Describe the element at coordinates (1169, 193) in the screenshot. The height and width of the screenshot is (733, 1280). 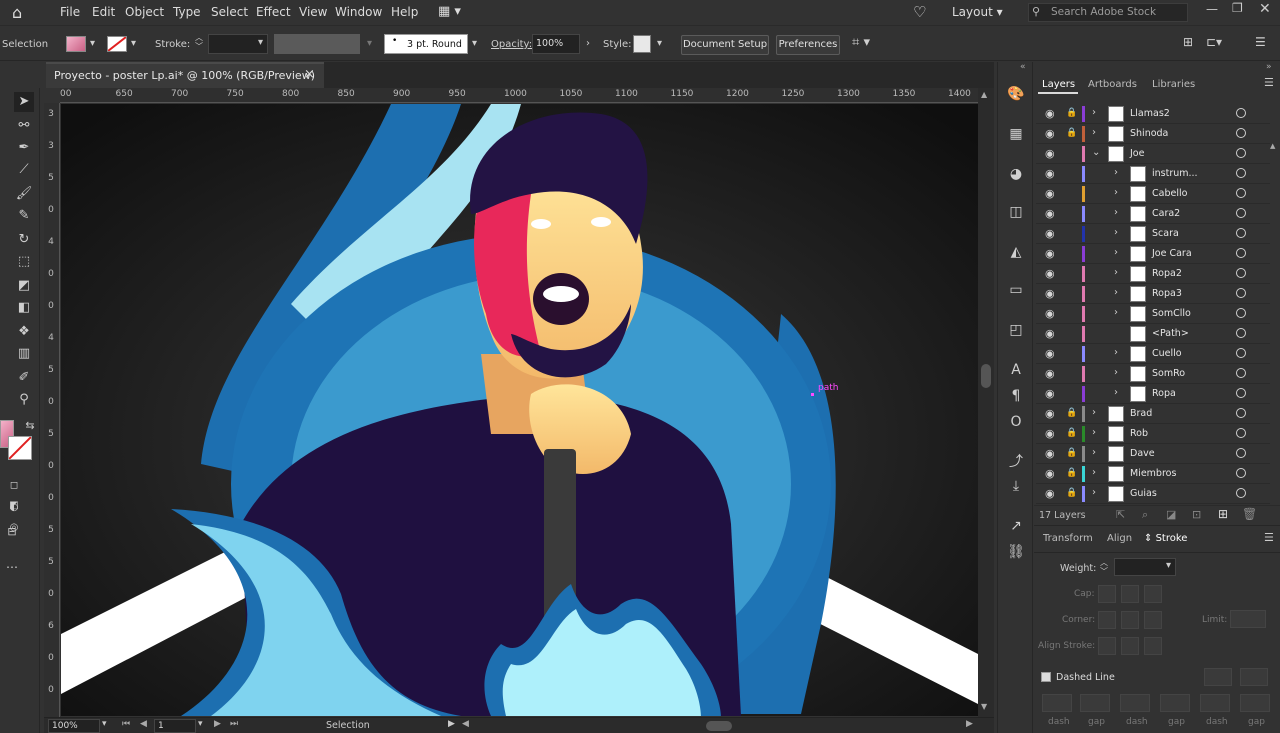
I see `layer-name: Cabello` at that location.